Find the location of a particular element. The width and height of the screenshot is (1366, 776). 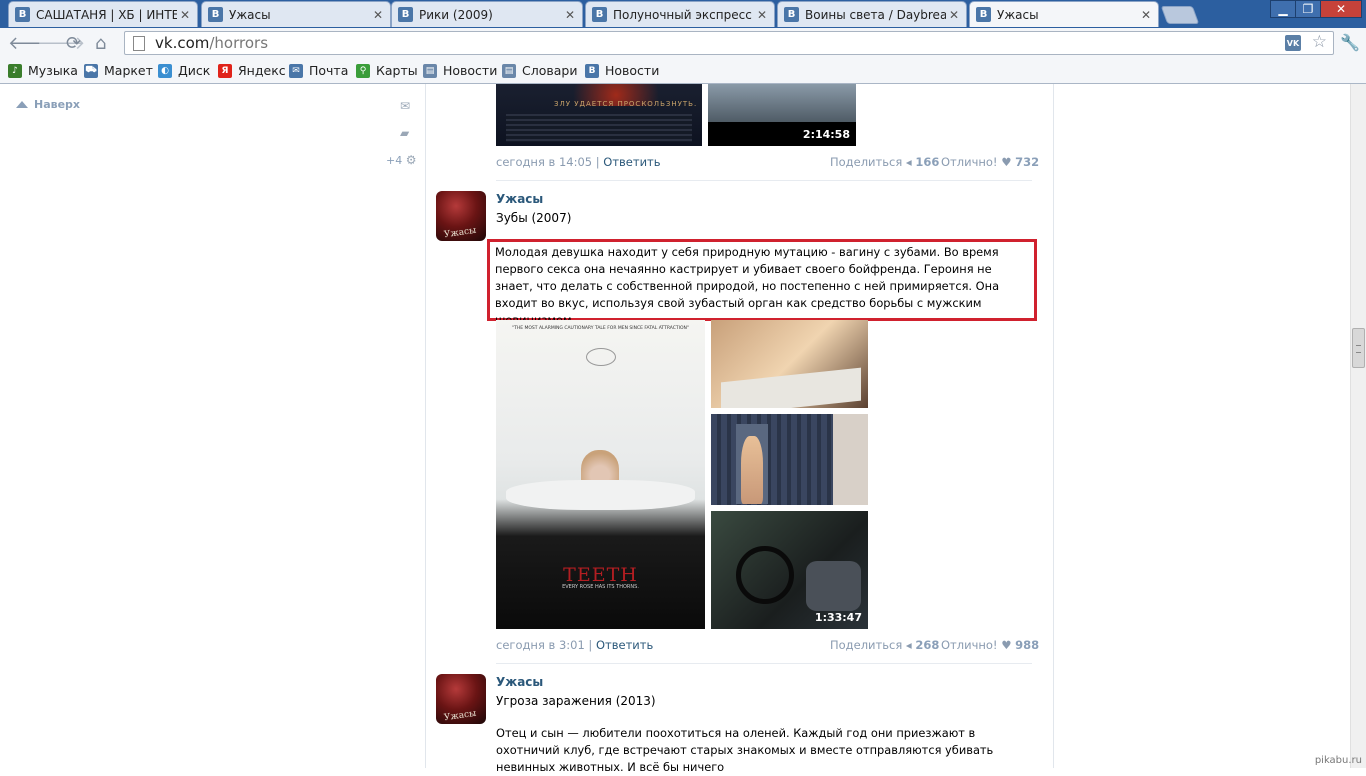

column-divider-left is located at coordinates (425, 426).